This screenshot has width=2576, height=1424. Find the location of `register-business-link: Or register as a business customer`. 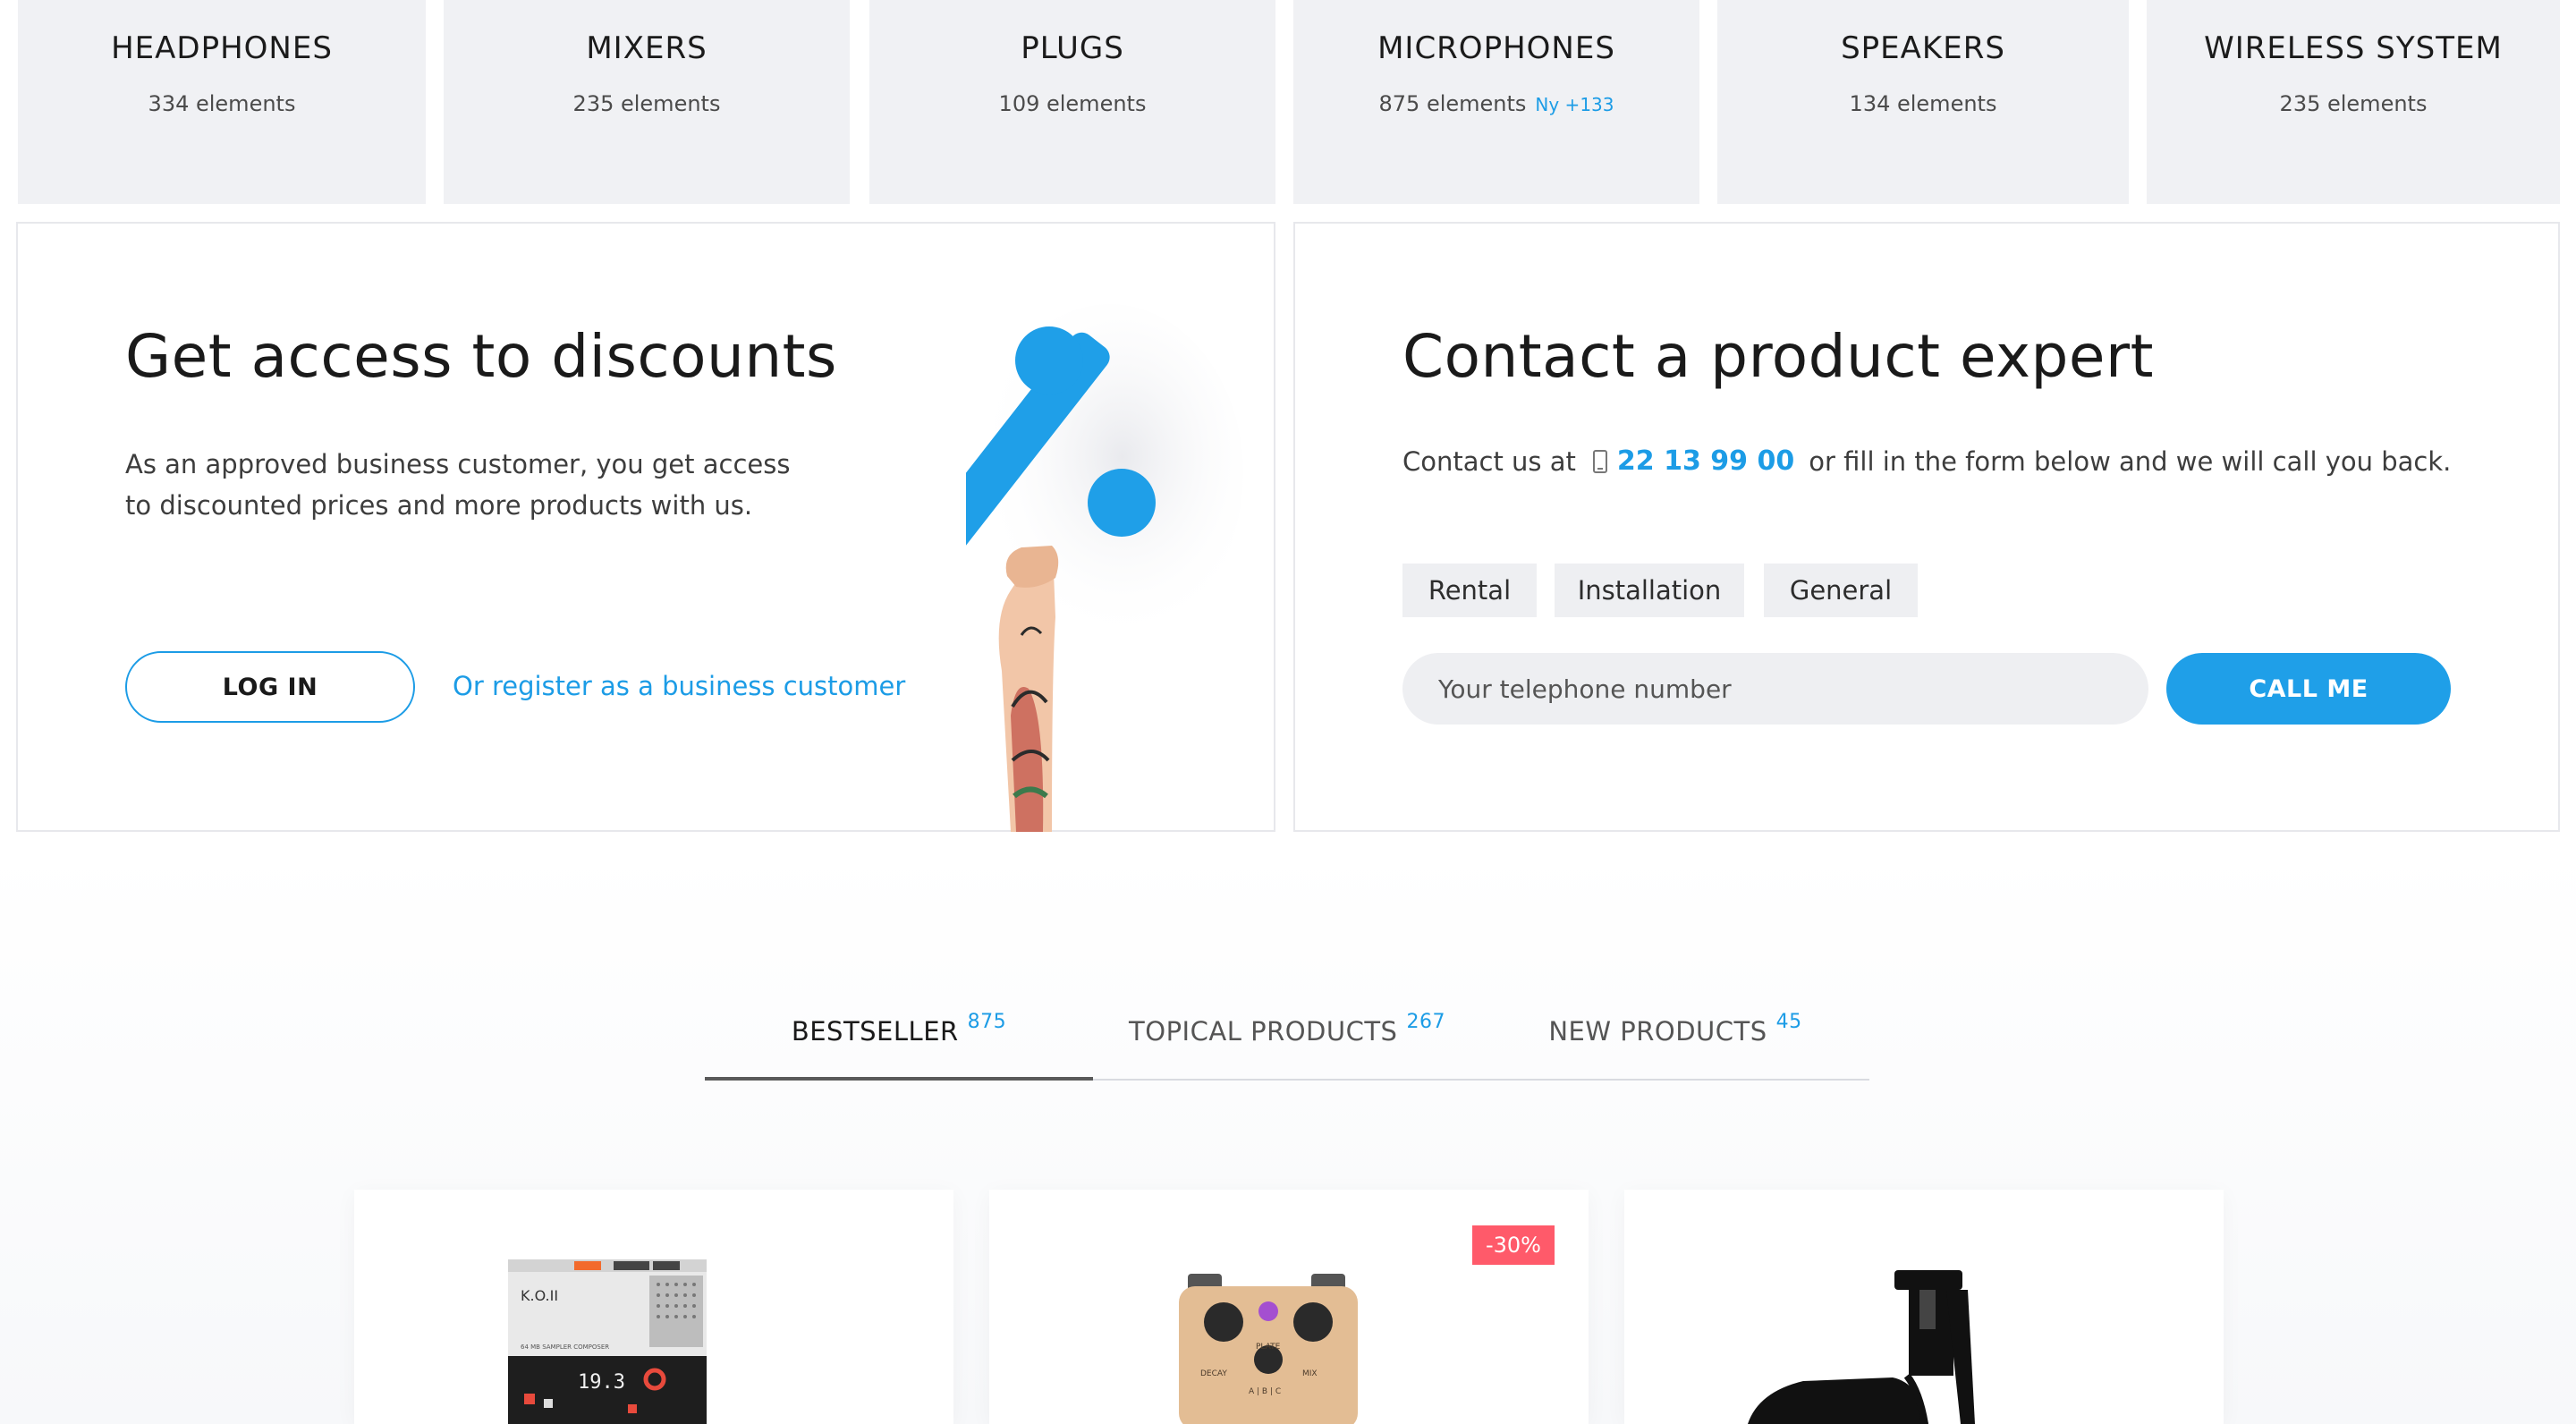

register-business-link: Or register as a business customer is located at coordinates (679, 686).